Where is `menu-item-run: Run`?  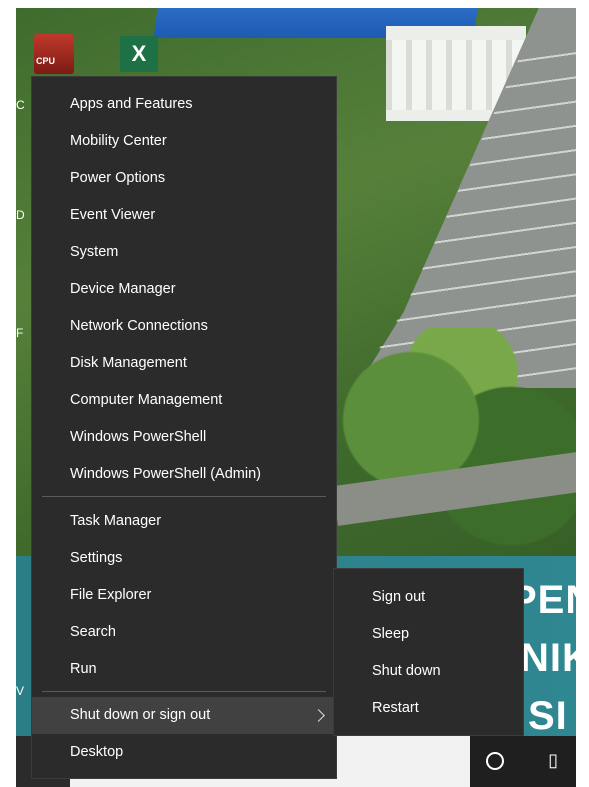
menu-item-run: Run is located at coordinates (184, 669).